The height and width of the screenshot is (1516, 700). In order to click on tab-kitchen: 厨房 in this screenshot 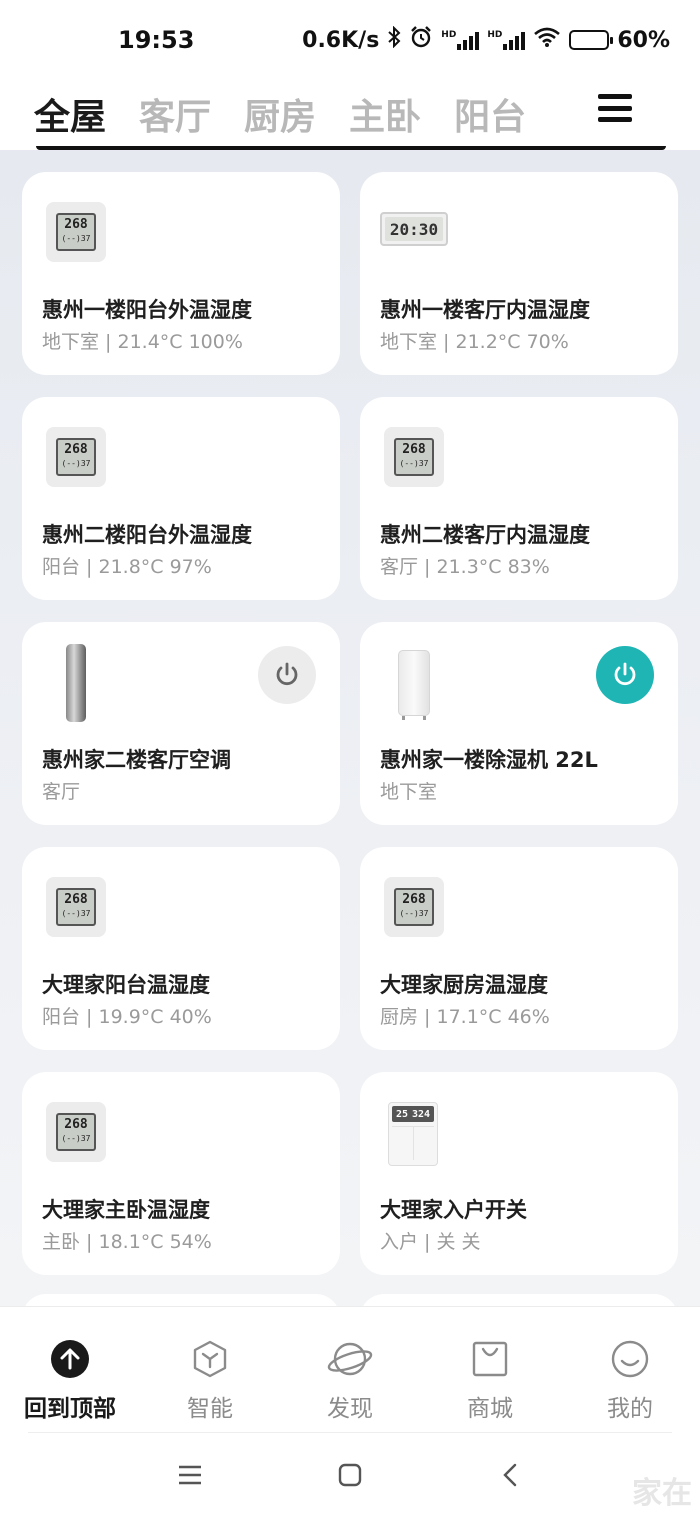, I will do `click(280, 114)`.